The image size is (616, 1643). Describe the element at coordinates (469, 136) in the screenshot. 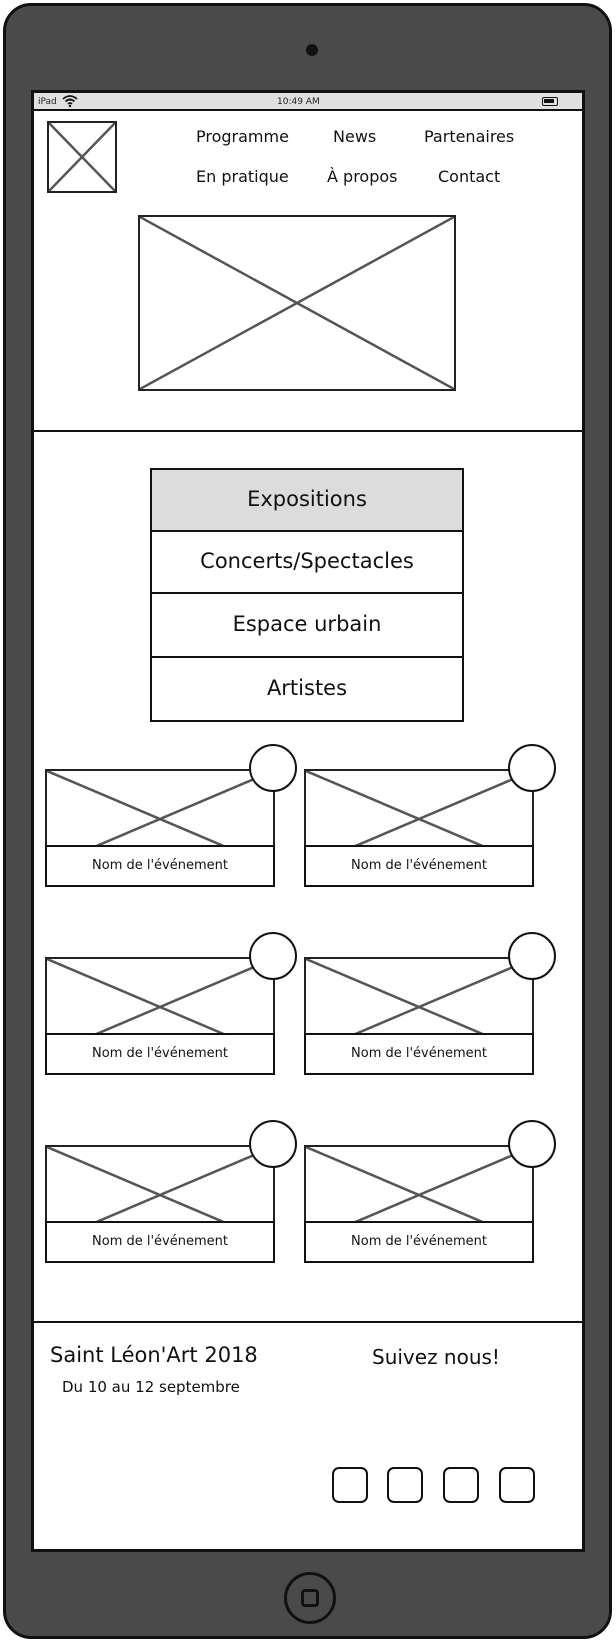

I see `nav-partenaires: Partenaires` at that location.